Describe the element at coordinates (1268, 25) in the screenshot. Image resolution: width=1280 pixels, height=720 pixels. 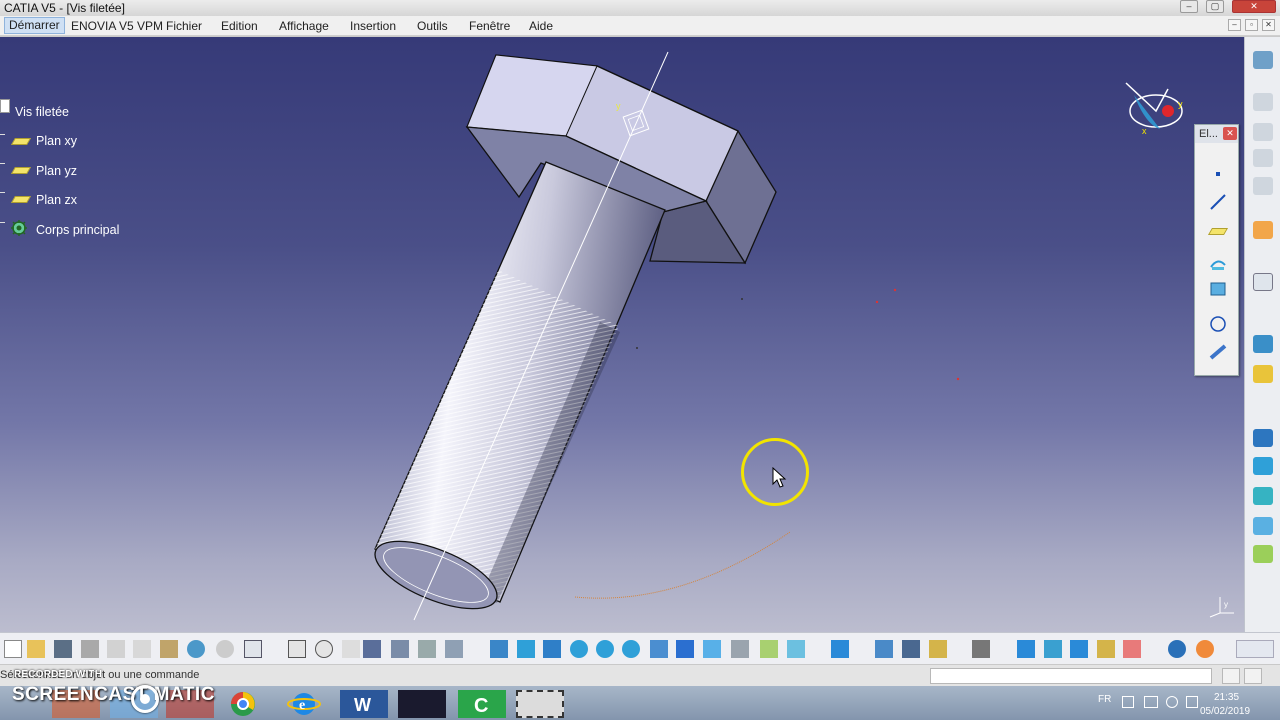
I see `doc-close-button: ✕` at that location.